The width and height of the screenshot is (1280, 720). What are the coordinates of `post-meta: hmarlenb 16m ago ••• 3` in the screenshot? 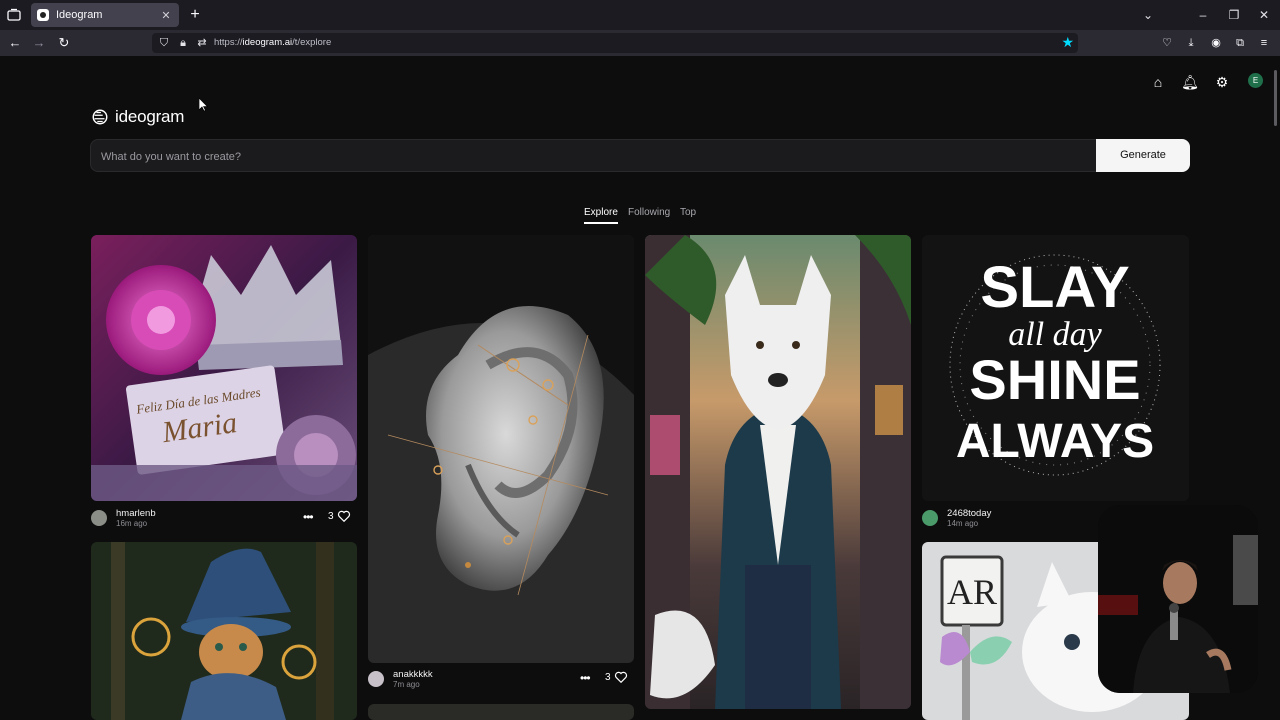 It's located at (224, 519).